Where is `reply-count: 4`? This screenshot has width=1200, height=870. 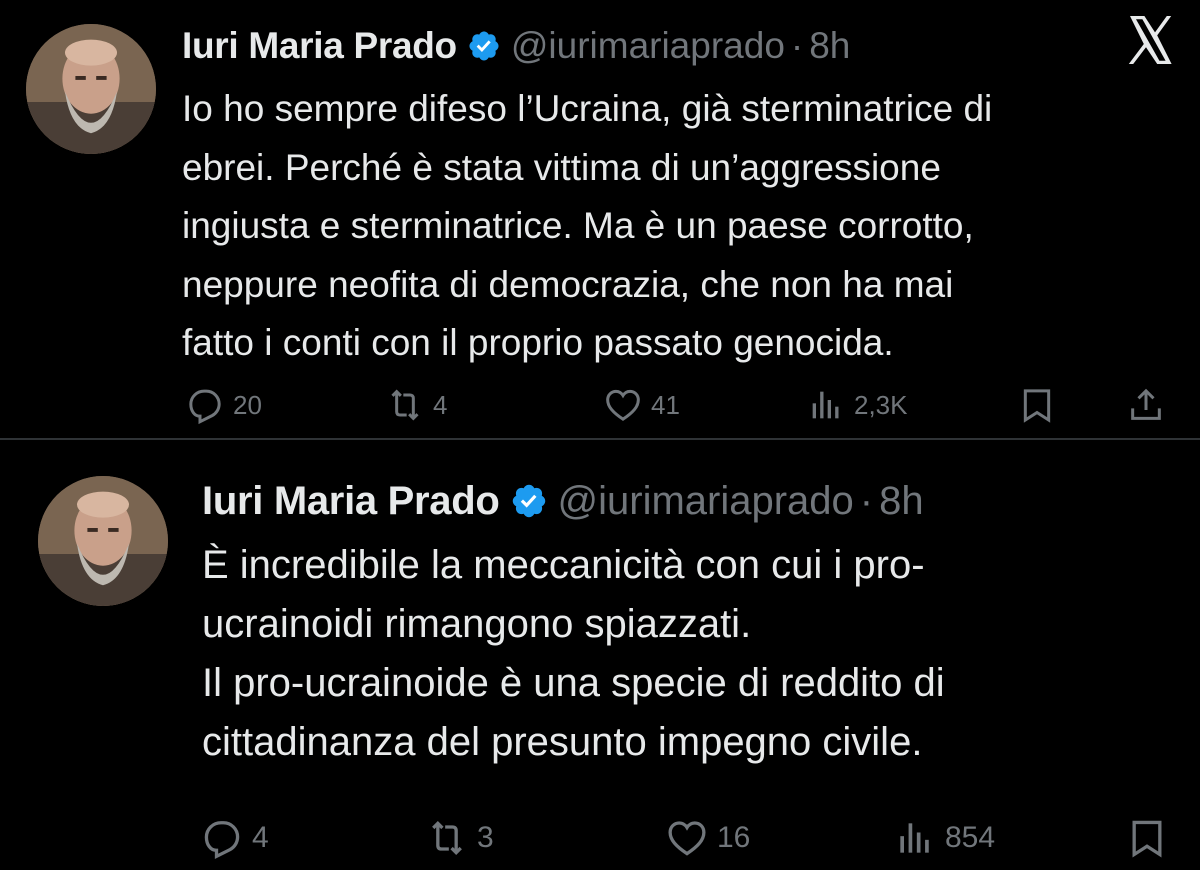
reply-count: 4 is located at coordinates (260, 837).